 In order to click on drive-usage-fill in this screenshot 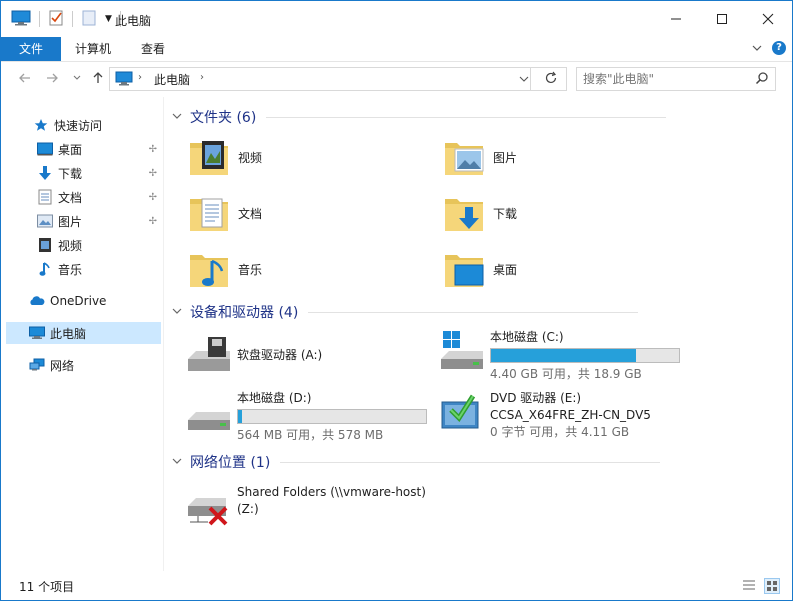, I will do `click(240, 416)`.